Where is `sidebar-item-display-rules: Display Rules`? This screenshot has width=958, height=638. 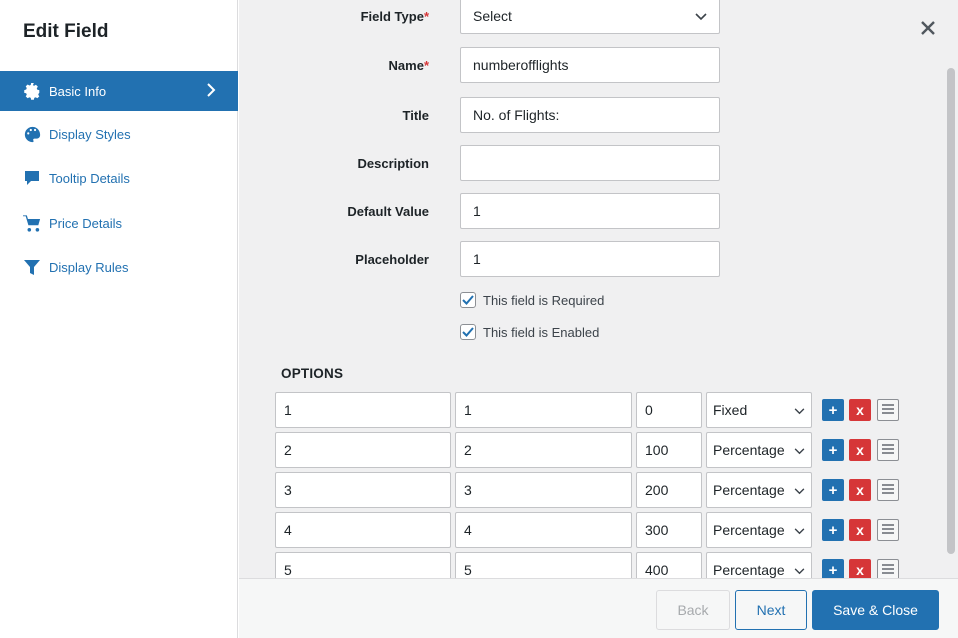 sidebar-item-display-rules: Display Rules is located at coordinates (119, 268).